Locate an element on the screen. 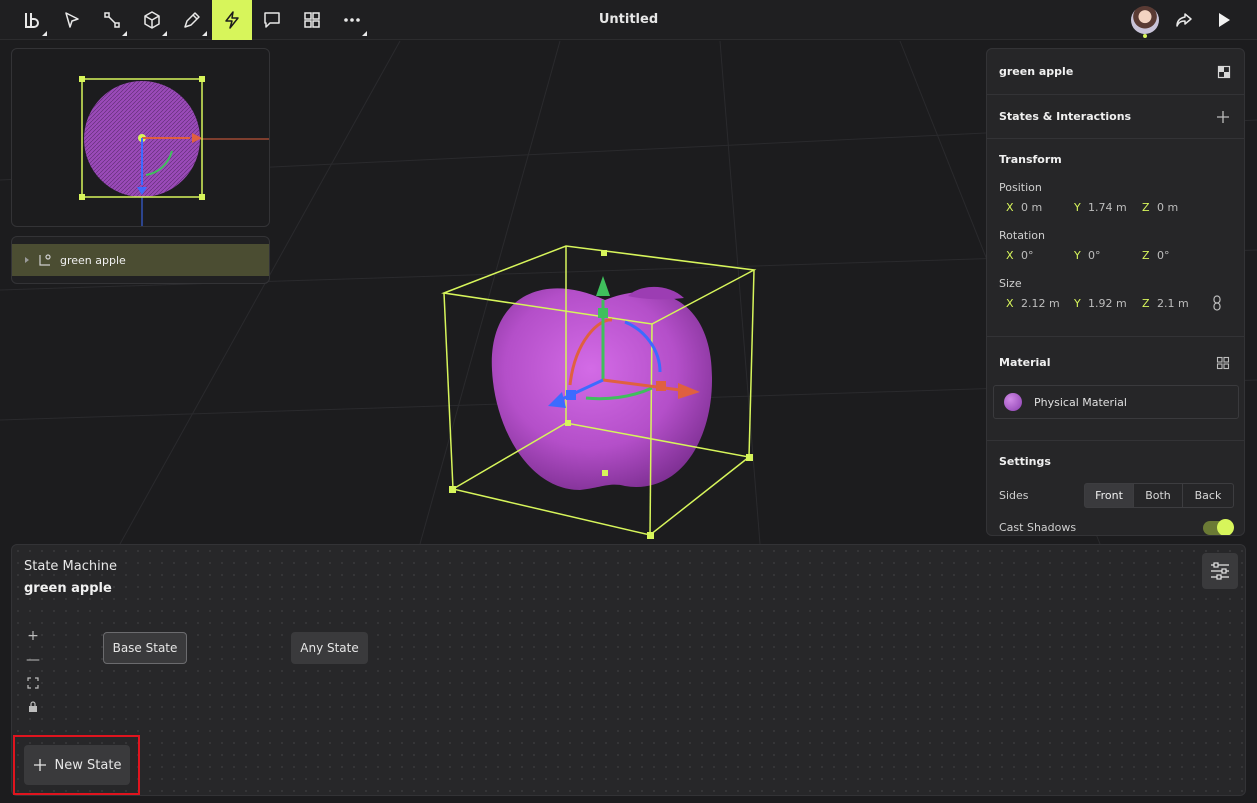 The height and width of the screenshot is (803, 1257). rotation-z-axis: Z is located at coordinates (1146, 255).